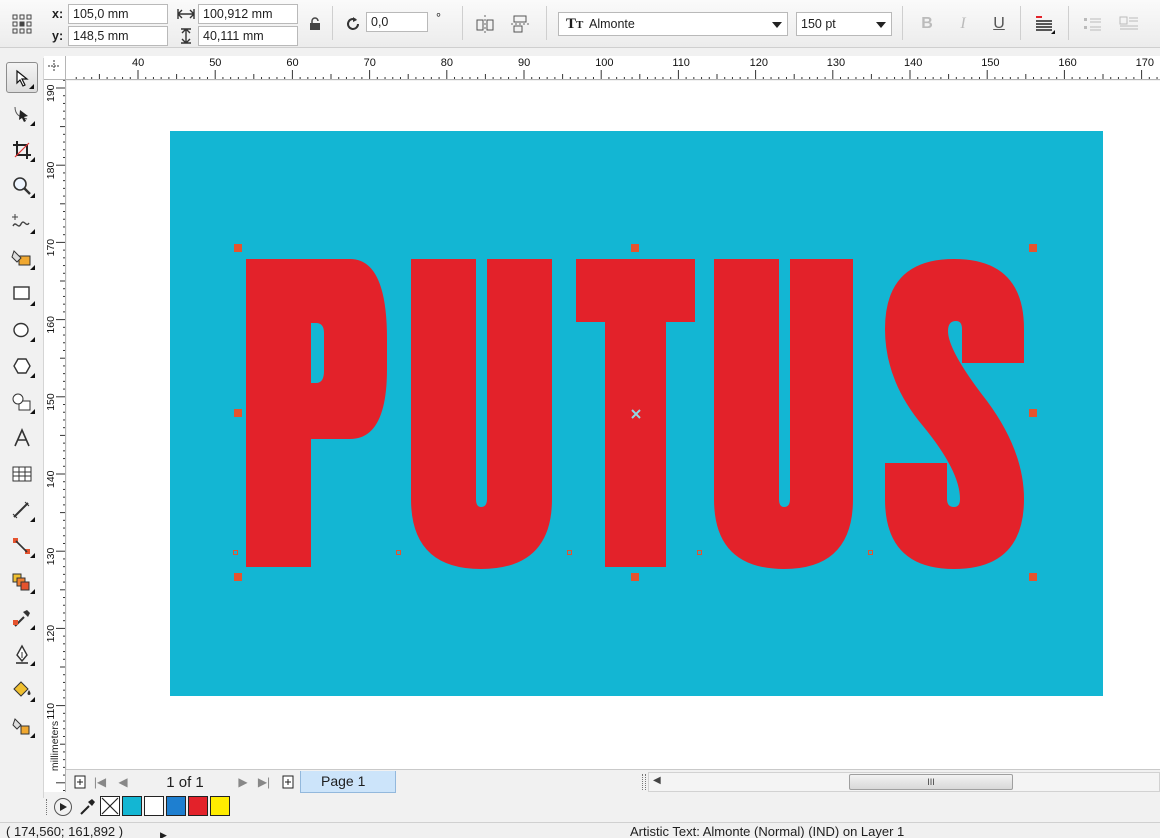  What do you see at coordinates (248, 36) in the screenshot?
I see `height-field: 40,111 mm` at bounding box center [248, 36].